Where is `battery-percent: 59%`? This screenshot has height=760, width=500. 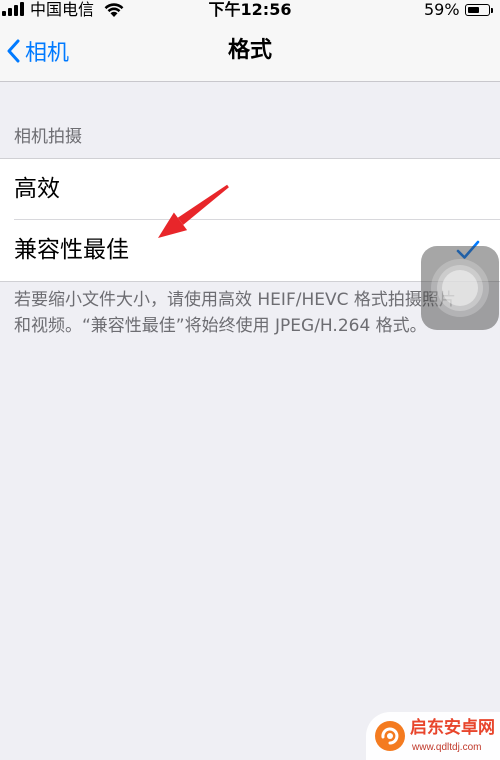 battery-percent: 59% is located at coordinates (442, 9).